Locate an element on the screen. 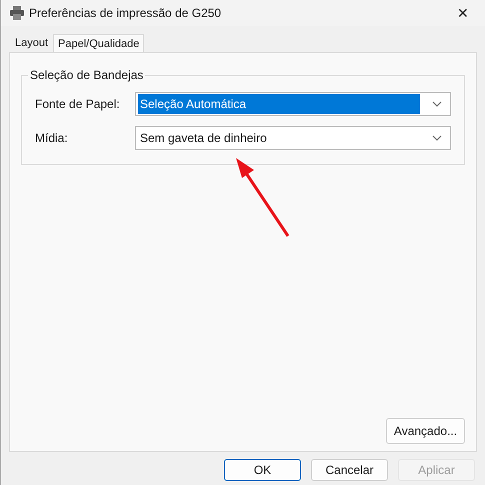 Image resolution: width=485 pixels, height=485 pixels. dropdown-value: Sem gaveta de dinheiro is located at coordinates (203, 138).